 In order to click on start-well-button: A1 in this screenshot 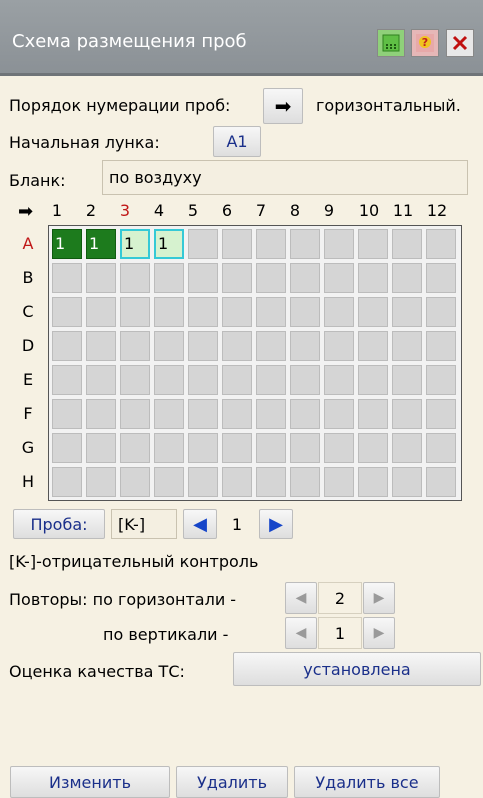, I will do `click(237, 141)`.